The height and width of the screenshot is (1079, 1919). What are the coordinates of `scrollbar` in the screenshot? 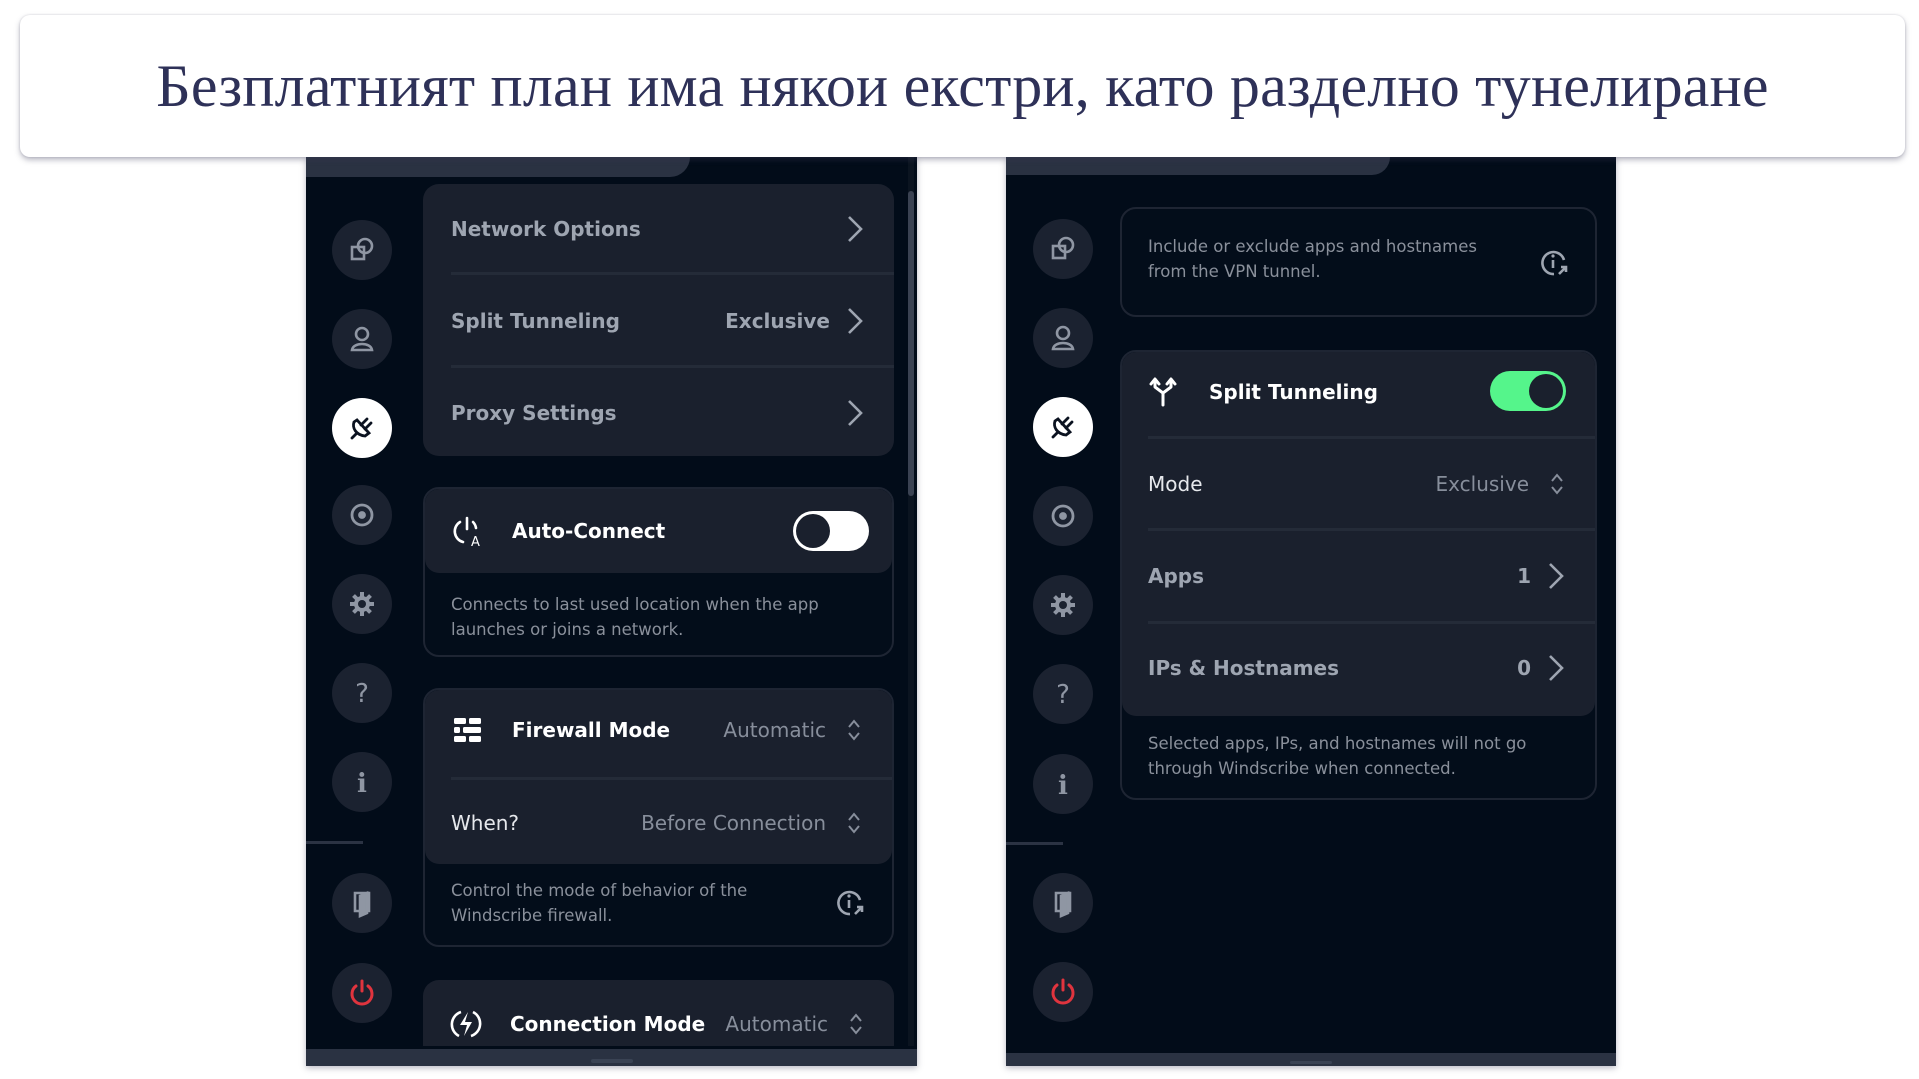 It's located at (911, 602).